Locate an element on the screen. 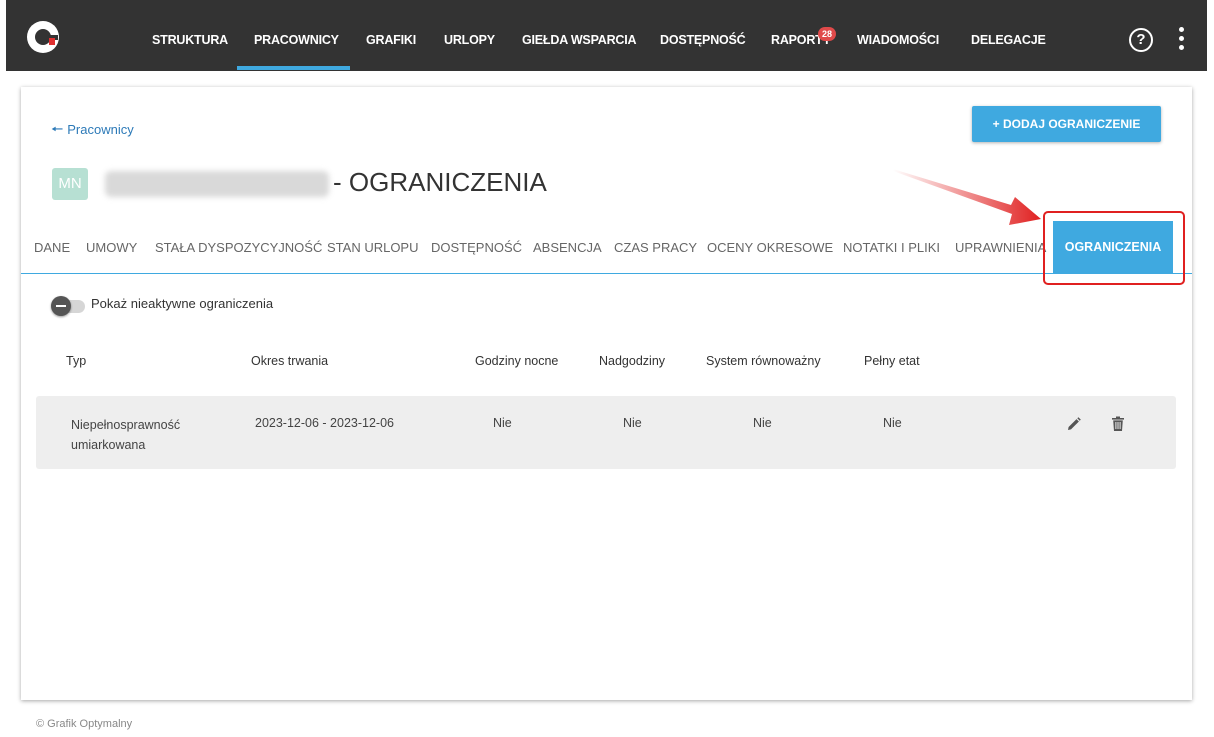 This screenshot has width=1214, height=737. nav-wiadomosci: WIADOMOŚCI is located at coordinates (898, 40).